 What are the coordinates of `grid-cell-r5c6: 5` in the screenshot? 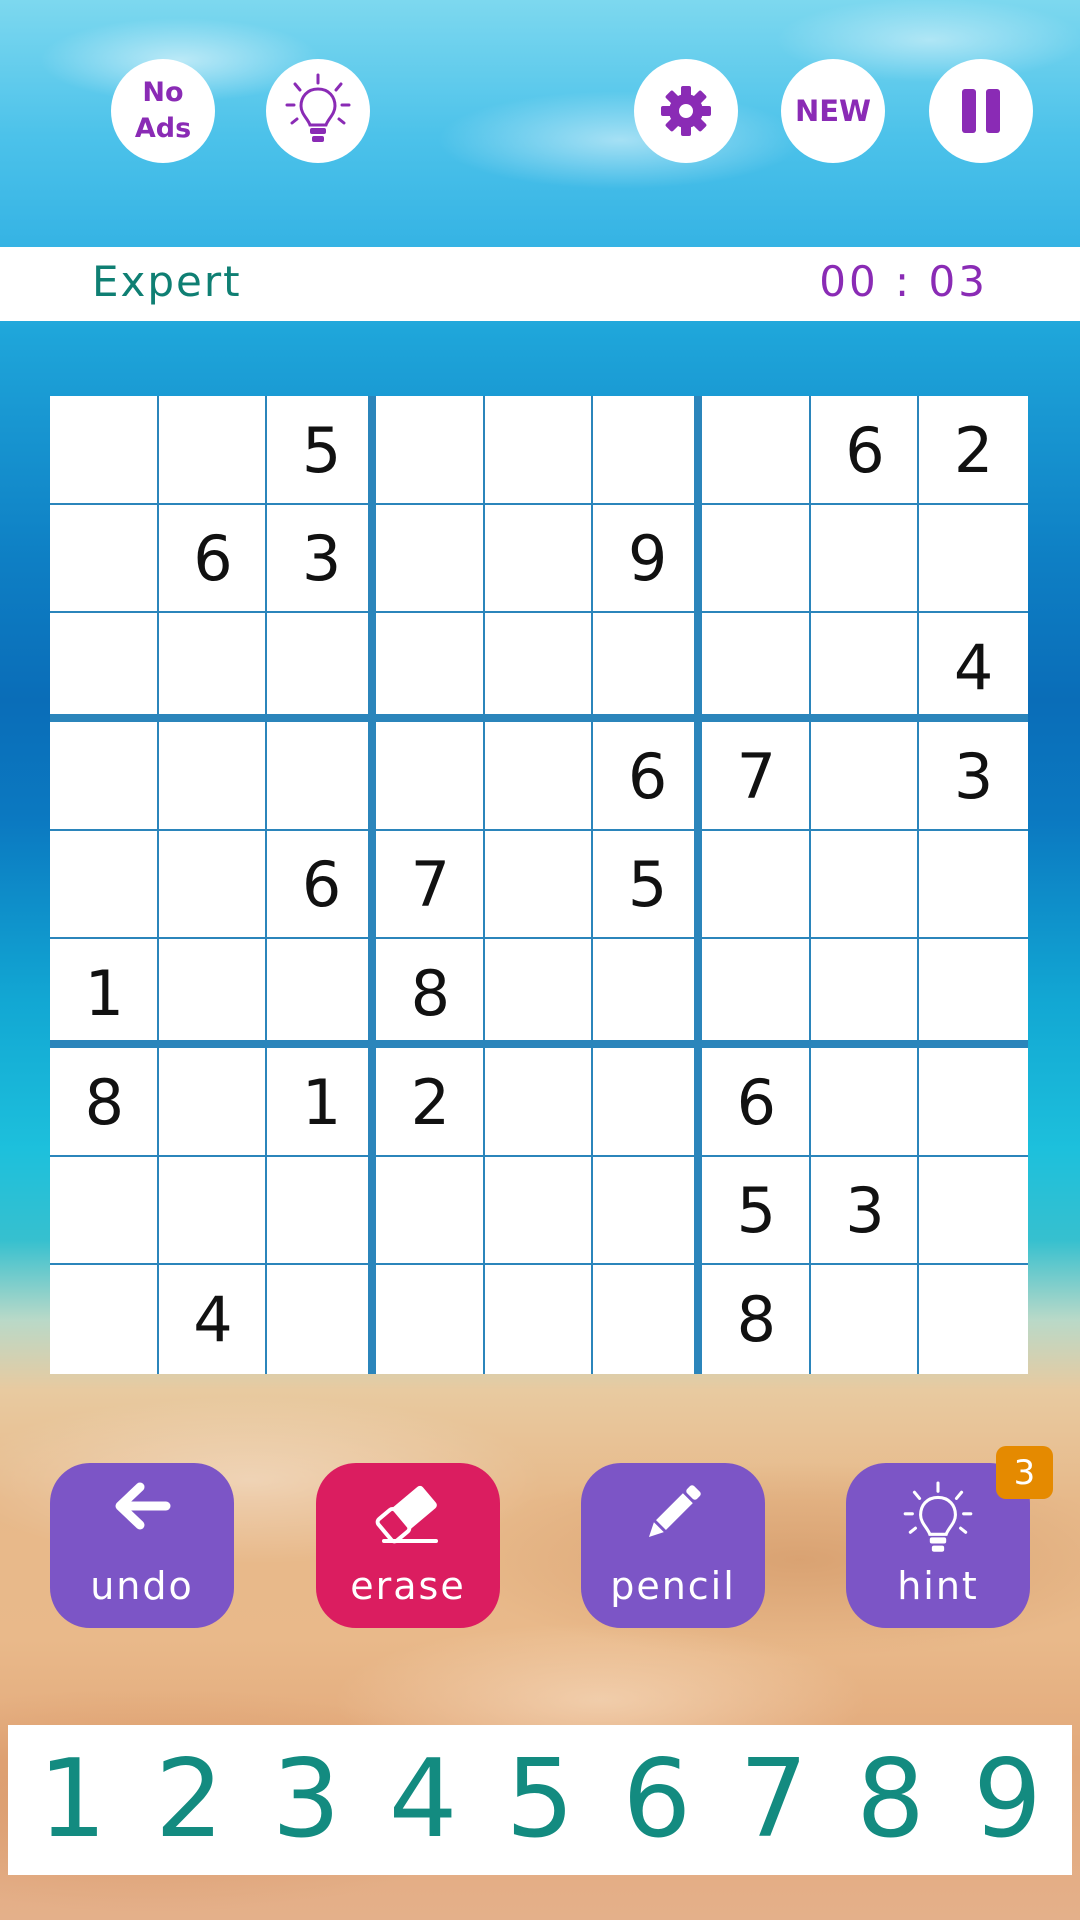 It's located at (647, 885).